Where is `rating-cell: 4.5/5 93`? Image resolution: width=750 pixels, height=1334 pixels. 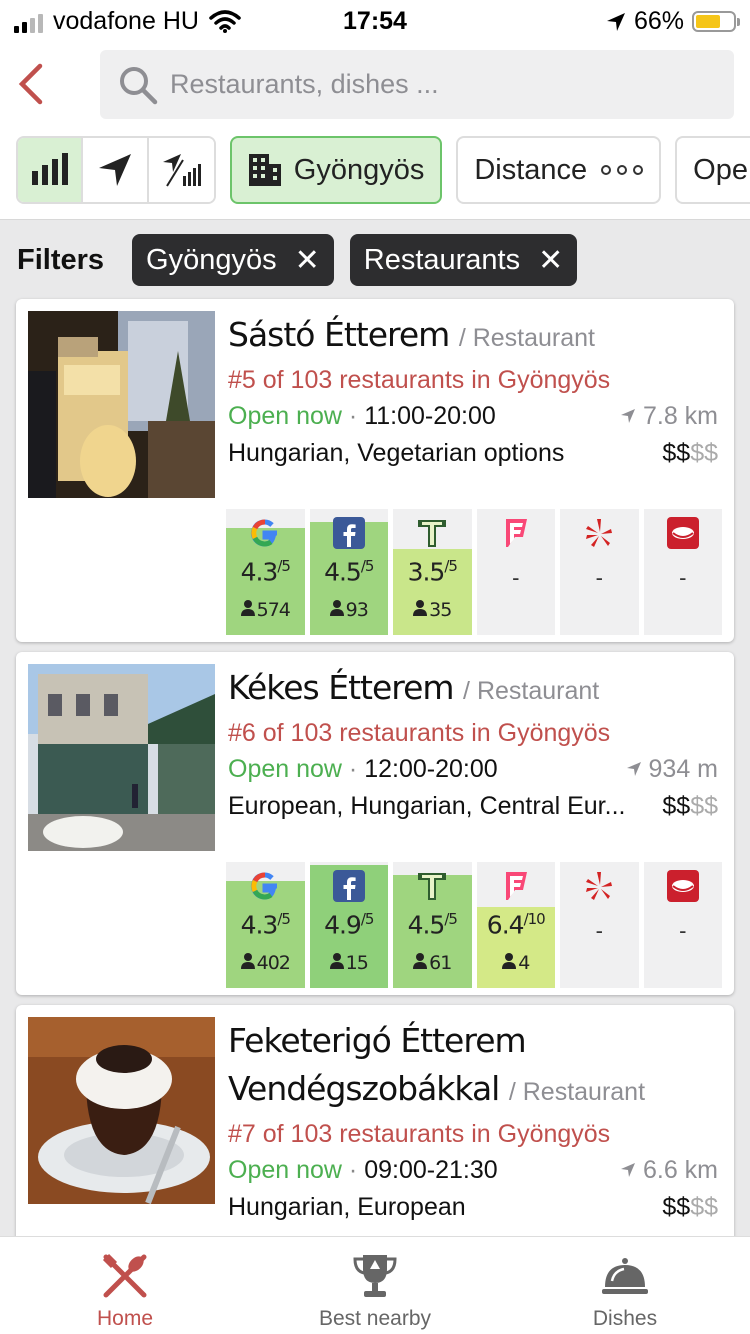
rating-cell: 4.5/5 93 is located at coordinates (349, 572).